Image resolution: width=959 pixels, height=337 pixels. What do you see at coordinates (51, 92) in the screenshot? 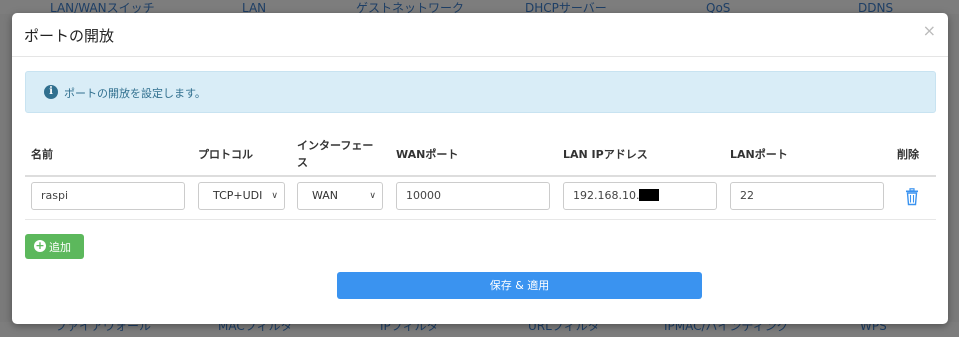
I see `info-icon: i` at bounding box center [51, 92].